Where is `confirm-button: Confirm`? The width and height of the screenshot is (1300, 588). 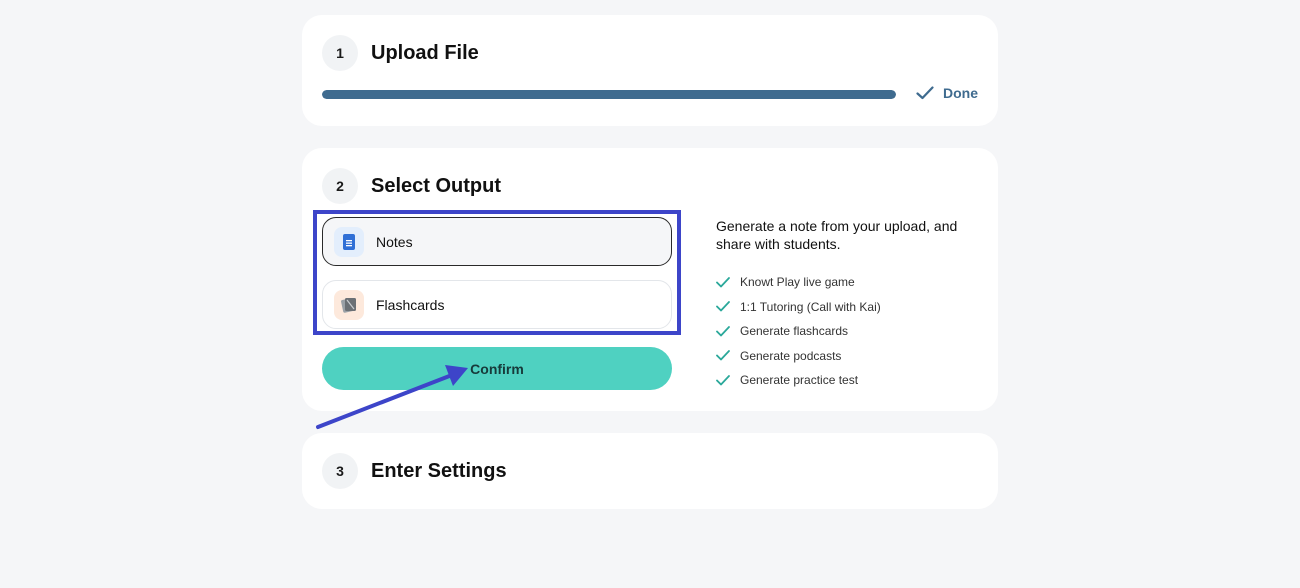 confirm-button: Confirm is located at coordinates (497, 368).